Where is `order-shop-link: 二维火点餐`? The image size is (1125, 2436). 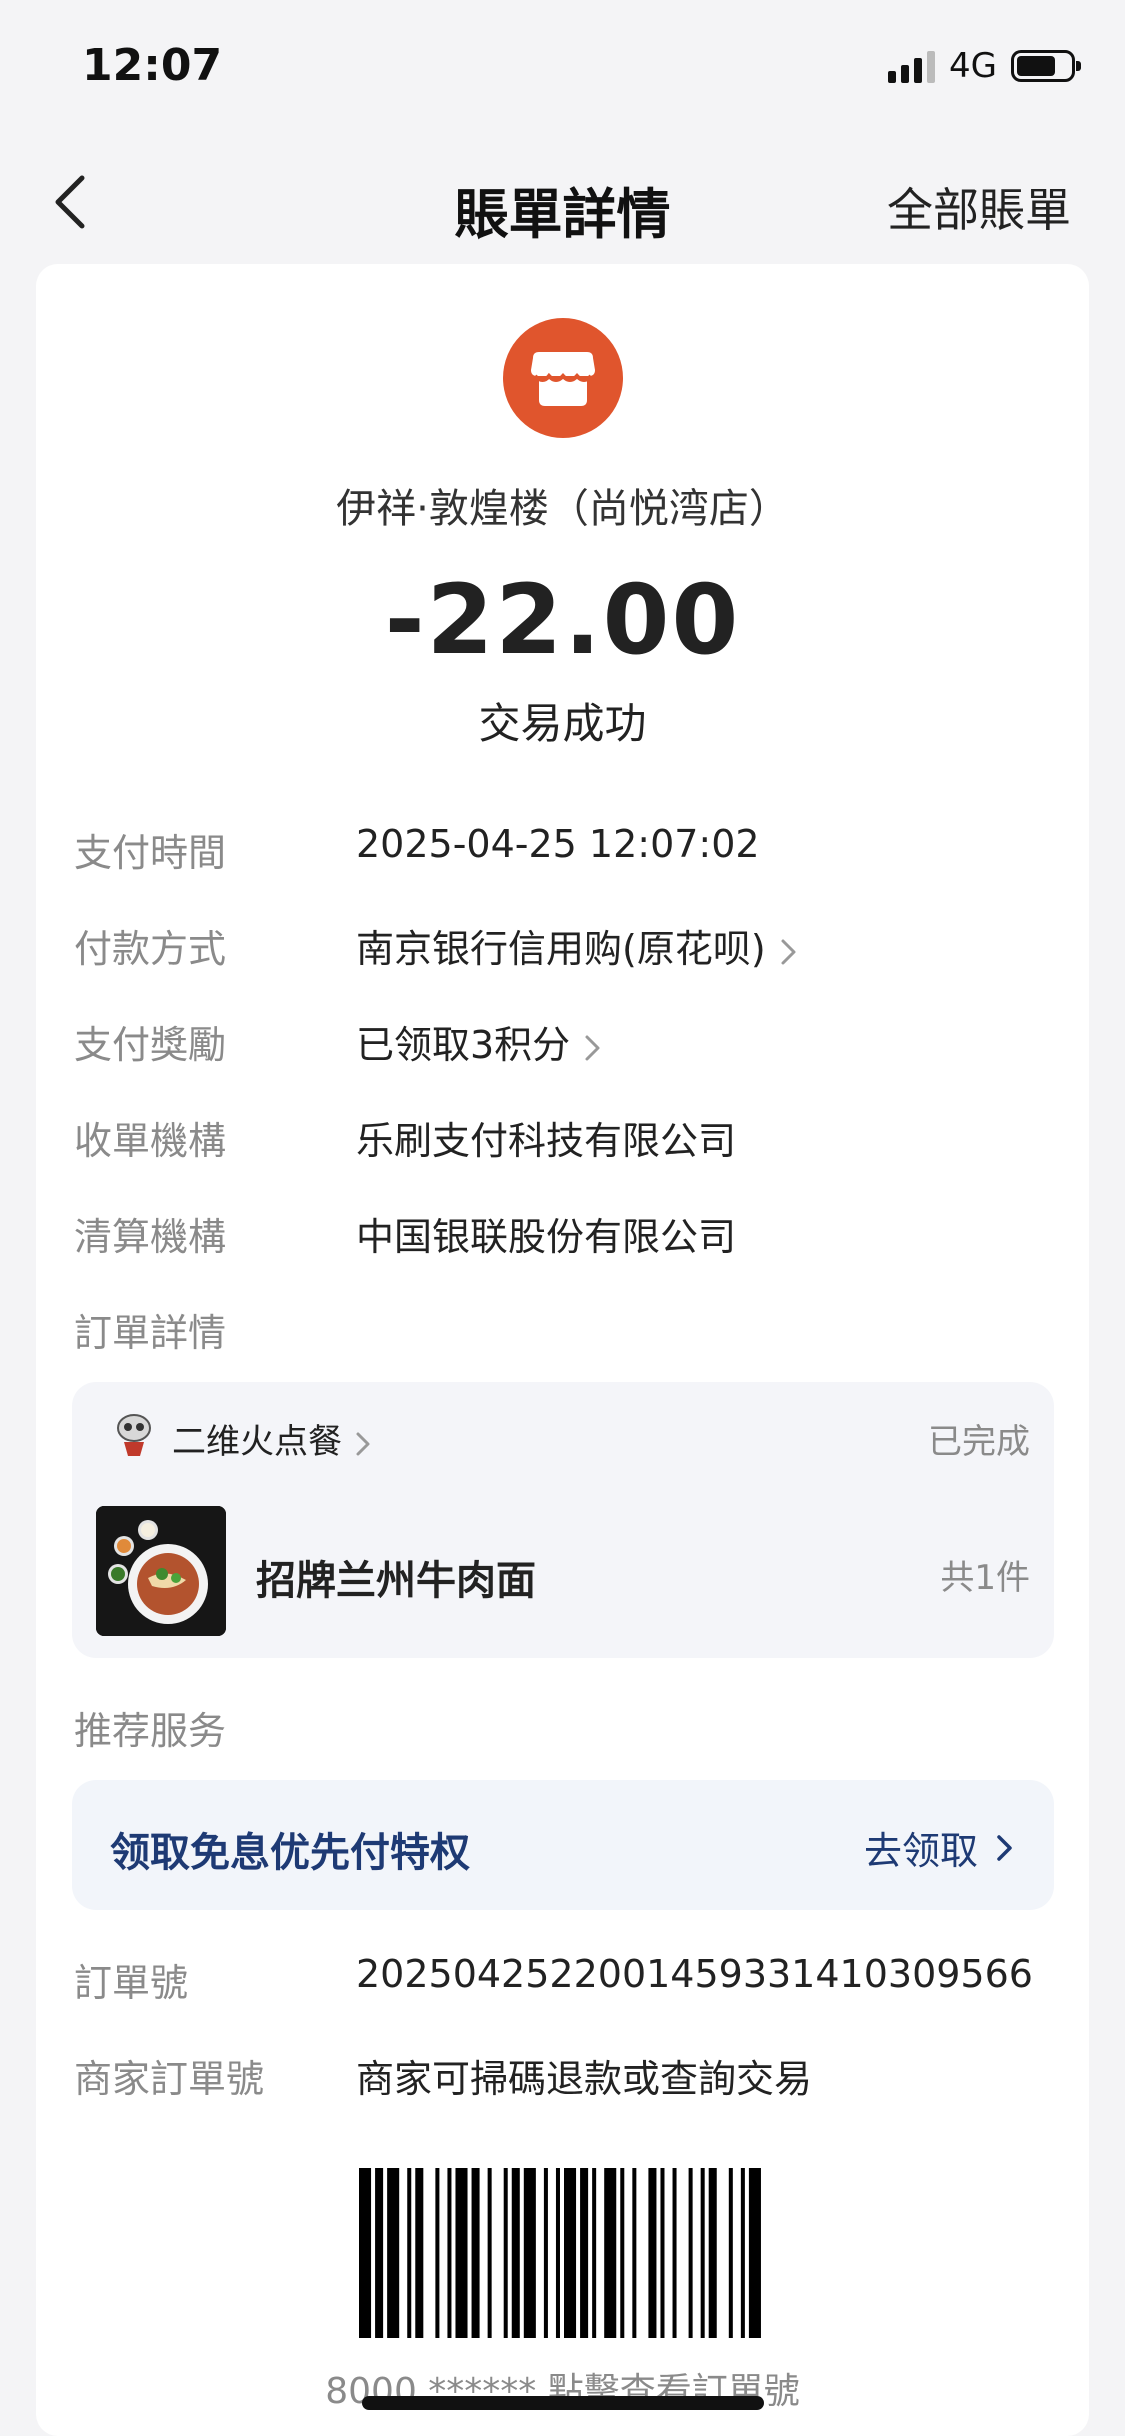 order-shop-link: 二维火点餐 is located at coordinates (273, 1438).